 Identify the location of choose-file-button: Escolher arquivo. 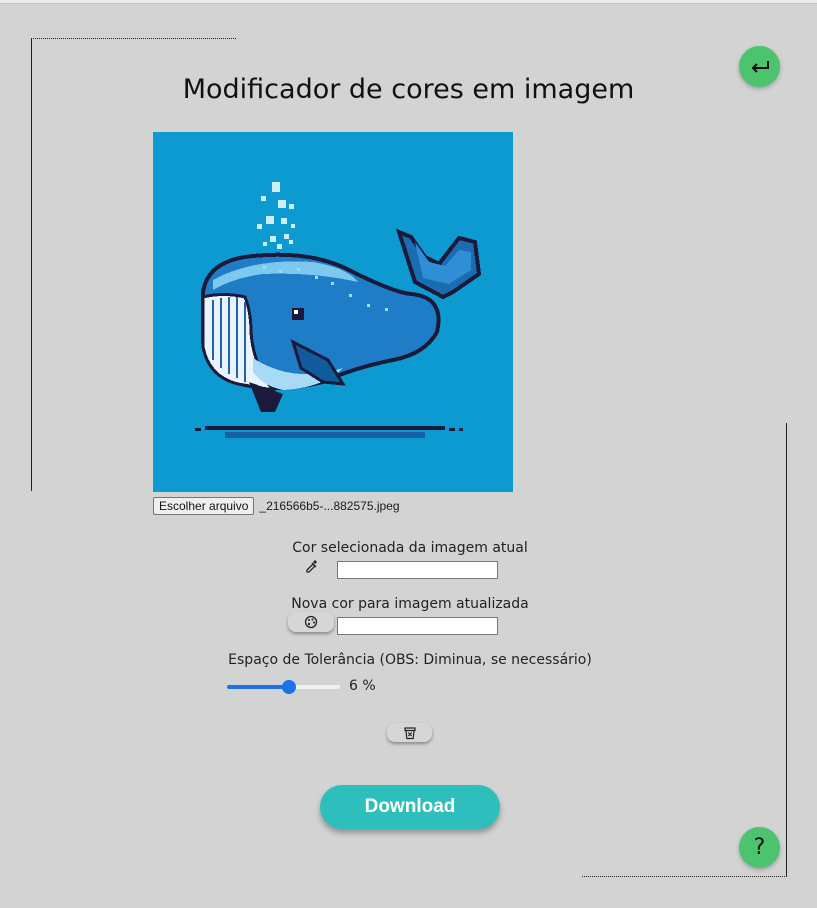
(204, 506).